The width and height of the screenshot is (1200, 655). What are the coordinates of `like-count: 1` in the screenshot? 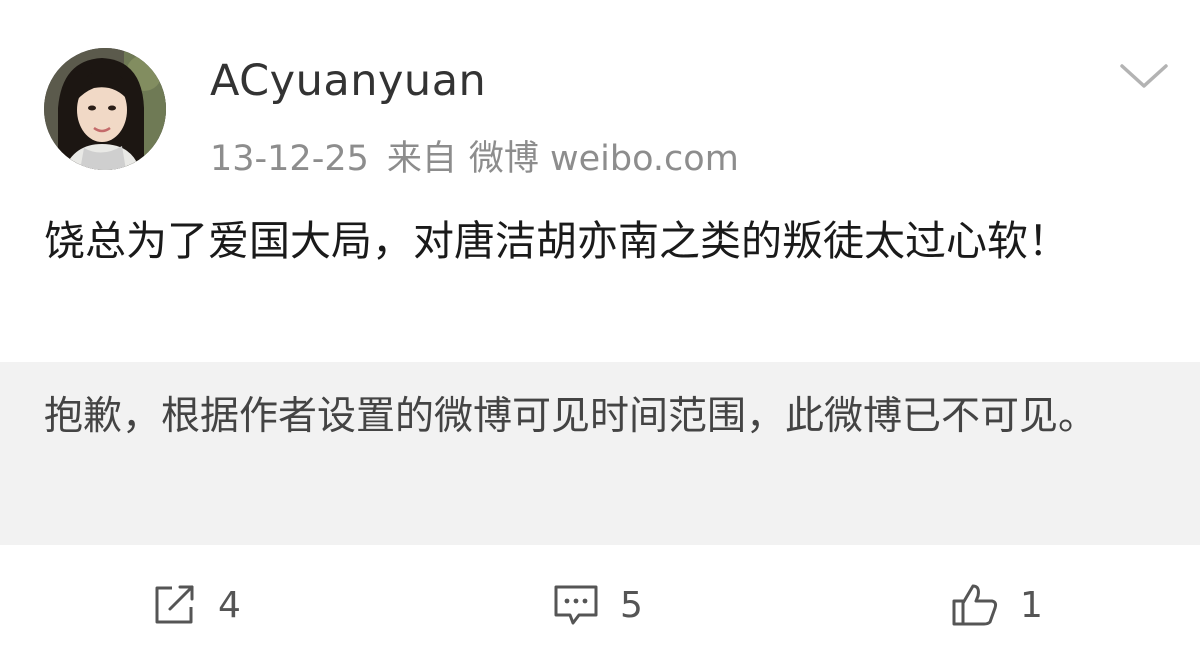 It's located at (1031, 605).